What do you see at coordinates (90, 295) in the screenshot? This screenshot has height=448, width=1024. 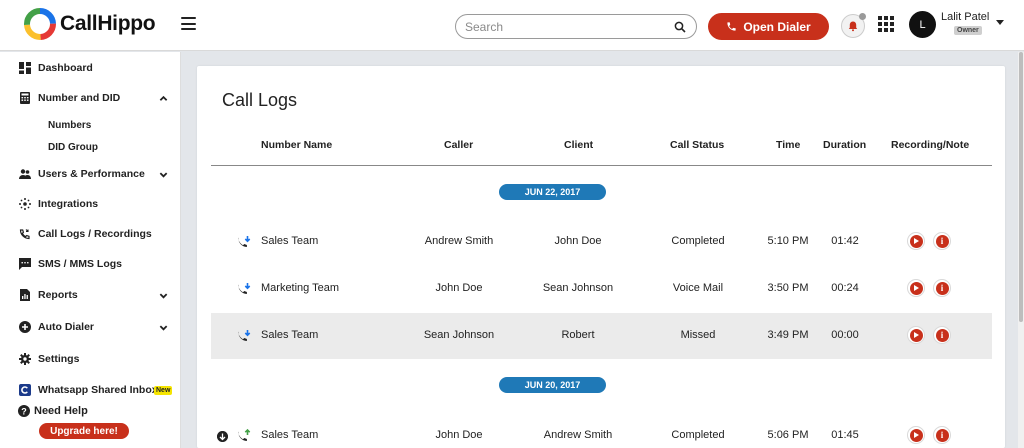 I see `sidebar-item-reports: Reports` at bounding box center [90, 295].